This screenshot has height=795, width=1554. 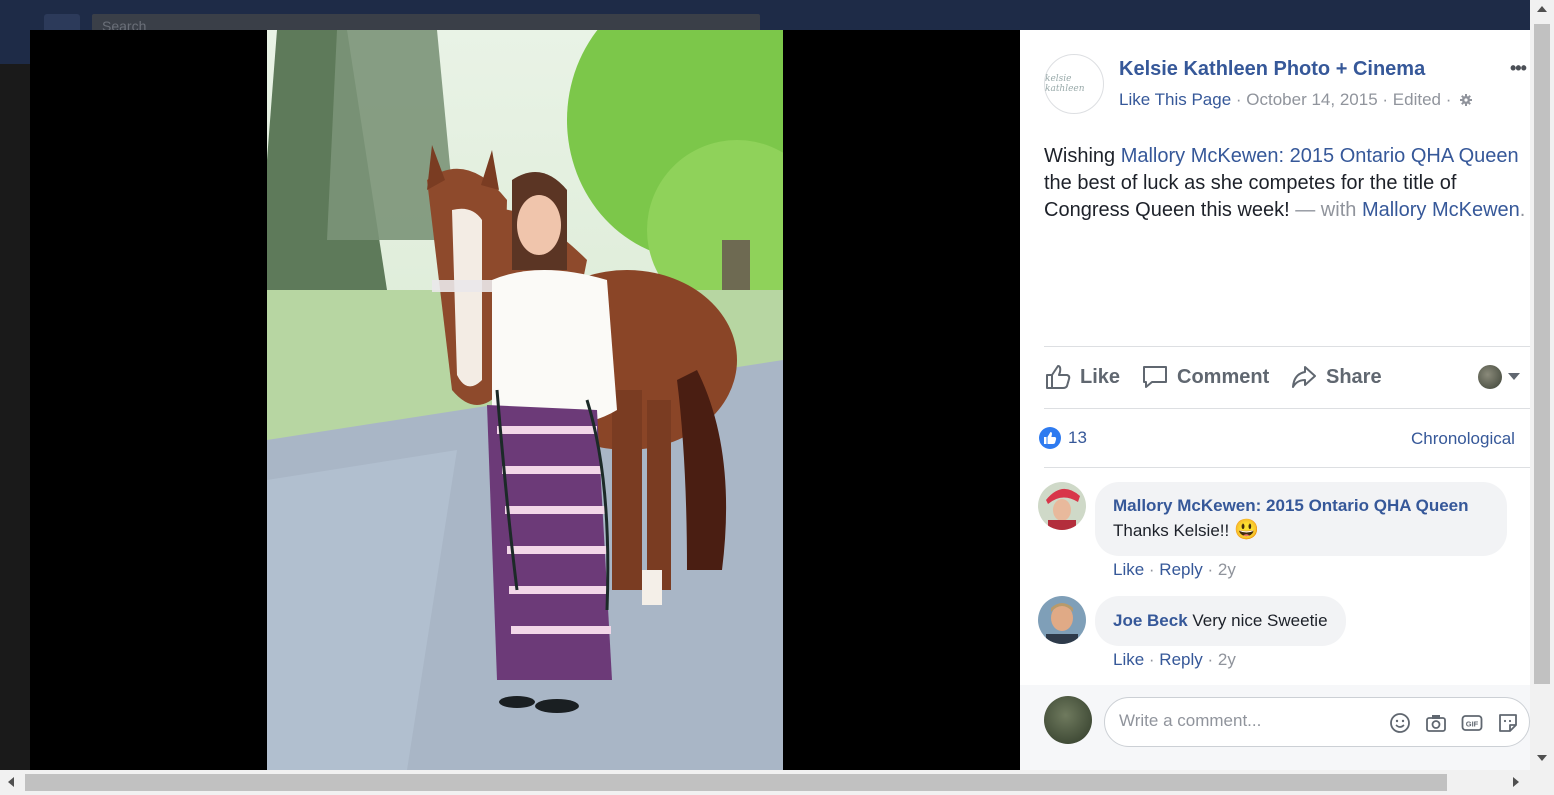 I want to click on mention-link: Mallory McKewen: 2015 Ontario QHA Queen, so click(x=1320, y=156).